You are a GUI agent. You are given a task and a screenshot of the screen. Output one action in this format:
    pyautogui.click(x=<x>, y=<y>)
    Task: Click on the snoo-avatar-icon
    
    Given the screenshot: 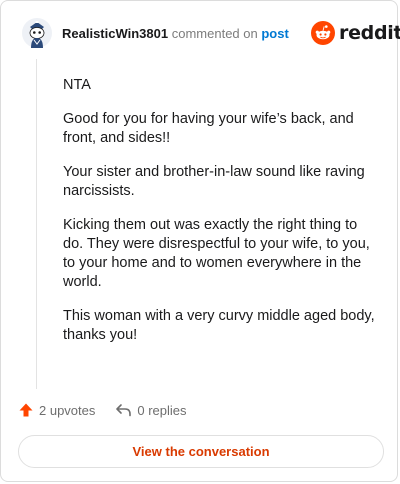 What is the action you would take?
    pyautogui.click(x=37, y=33)
    